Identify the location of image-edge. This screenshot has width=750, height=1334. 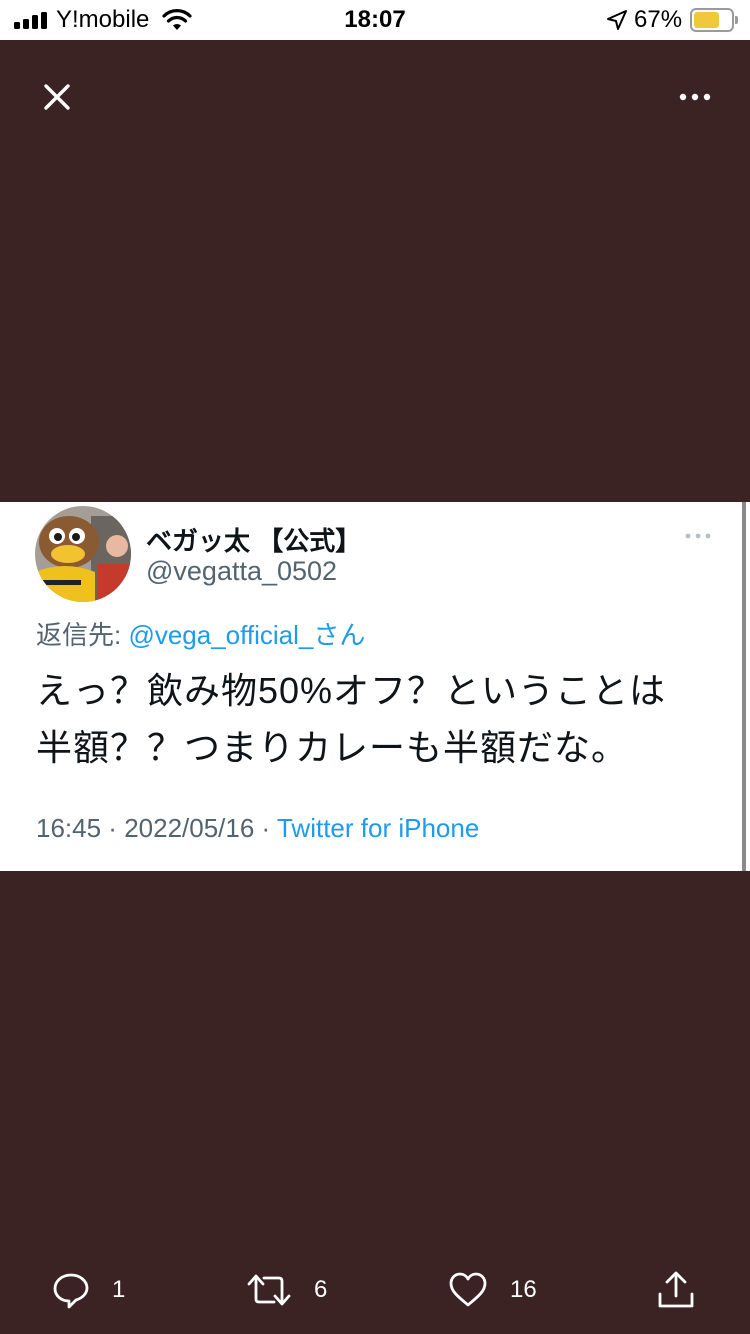
(744, 686).